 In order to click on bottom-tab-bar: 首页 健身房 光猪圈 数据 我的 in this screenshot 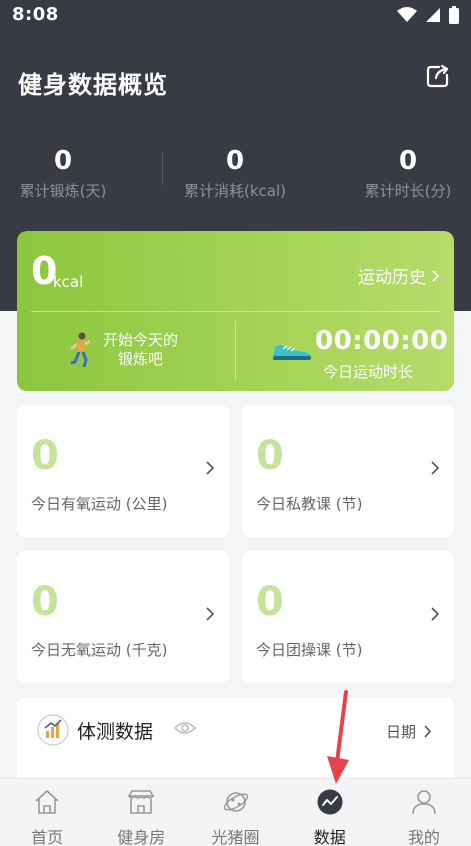, I will do `click(235, 812)`.